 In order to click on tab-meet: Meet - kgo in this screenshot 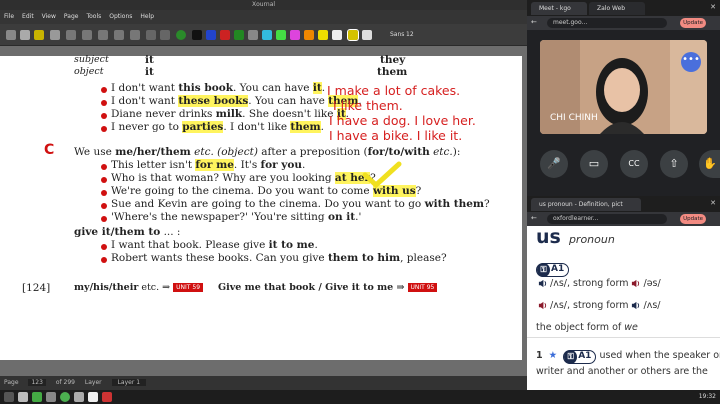, I will do `click(559, 8)`.